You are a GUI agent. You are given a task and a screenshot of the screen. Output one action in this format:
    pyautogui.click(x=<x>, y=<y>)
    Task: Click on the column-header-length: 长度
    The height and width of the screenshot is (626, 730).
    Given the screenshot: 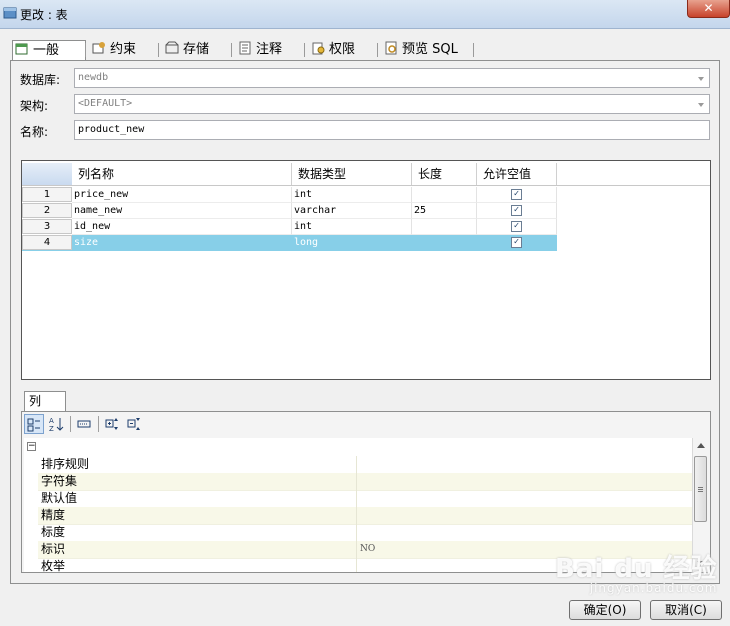 What is the action you would take?
    pyautogui.click(x=444, y=174)
    